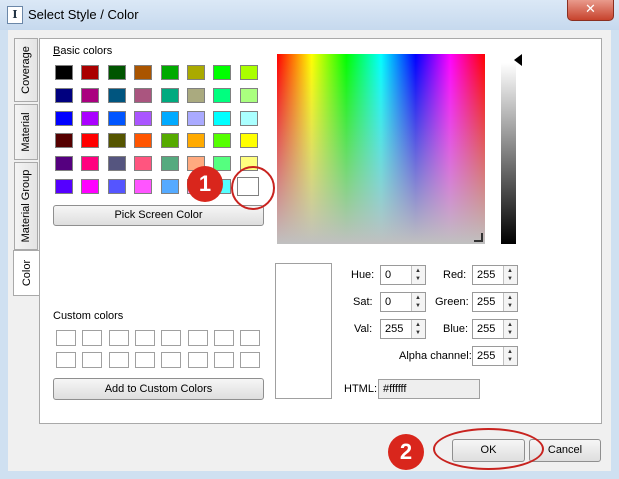  What do you see at coordinates (158, 215) in the screenshot?
I see `pick-screen-color-button: Pick Screen Color` at bounding box center [158, 215].